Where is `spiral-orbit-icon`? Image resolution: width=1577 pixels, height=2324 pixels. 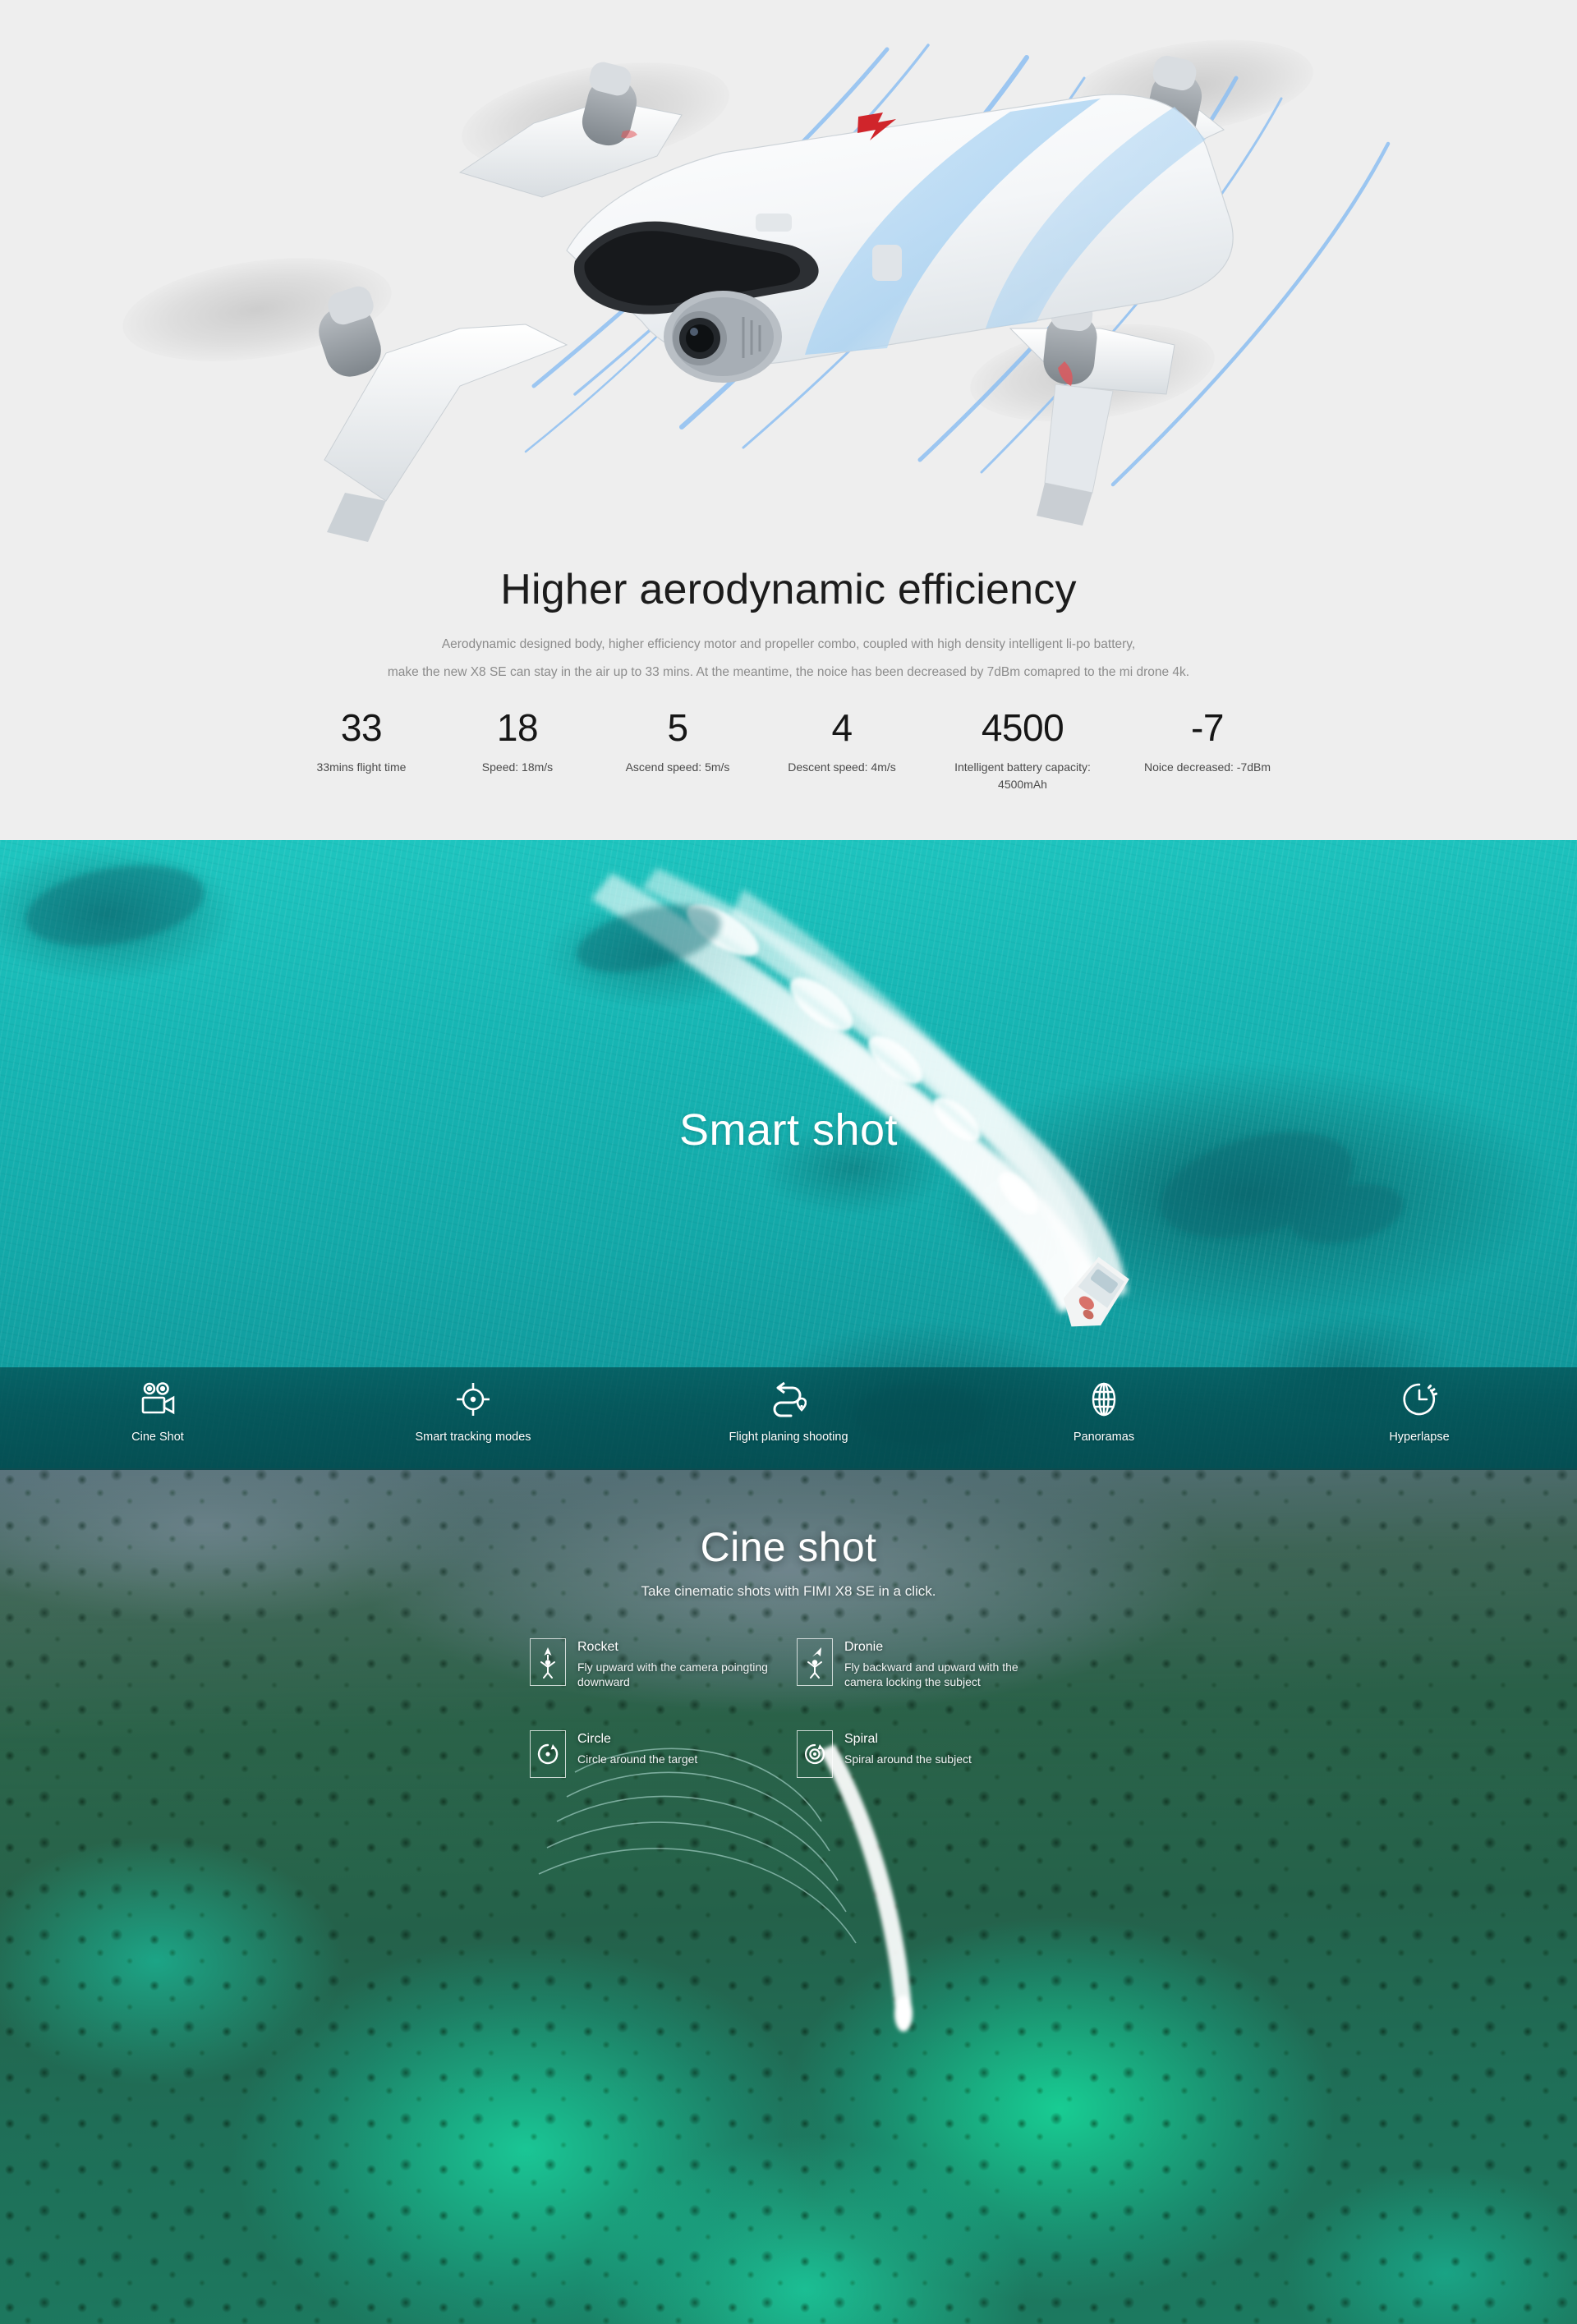
spiral-orbit-icon is located at coordinates (815, 1754).